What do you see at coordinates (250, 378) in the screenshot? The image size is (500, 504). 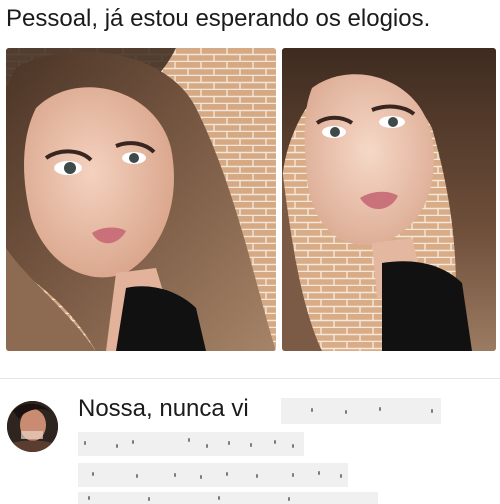 I see `divider` at bounding box center [250, 378].